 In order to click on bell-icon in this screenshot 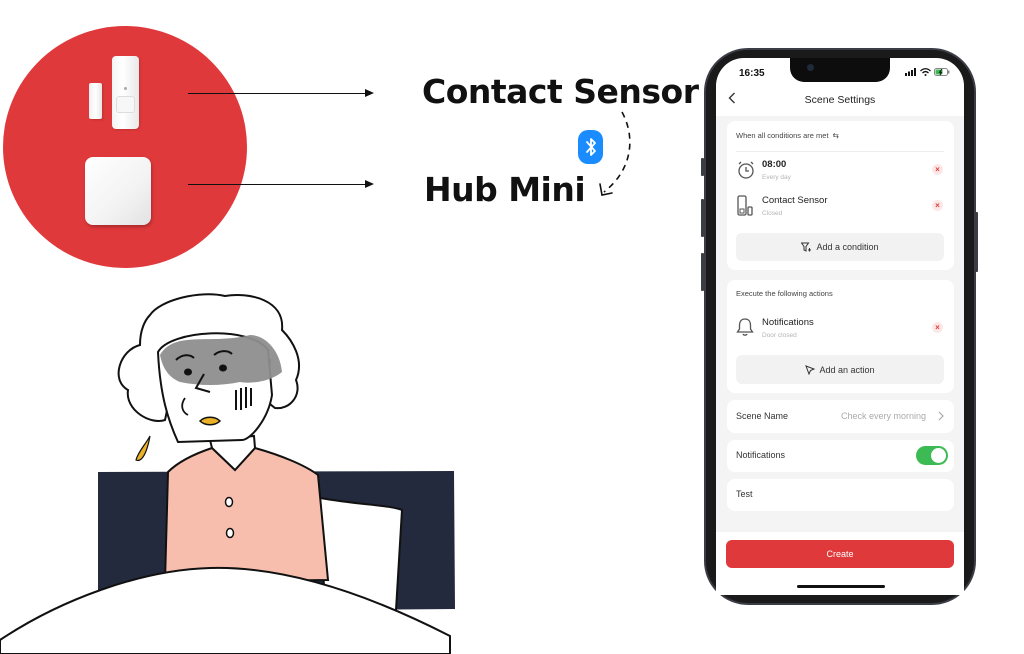, I will do `click(745, 327)`.